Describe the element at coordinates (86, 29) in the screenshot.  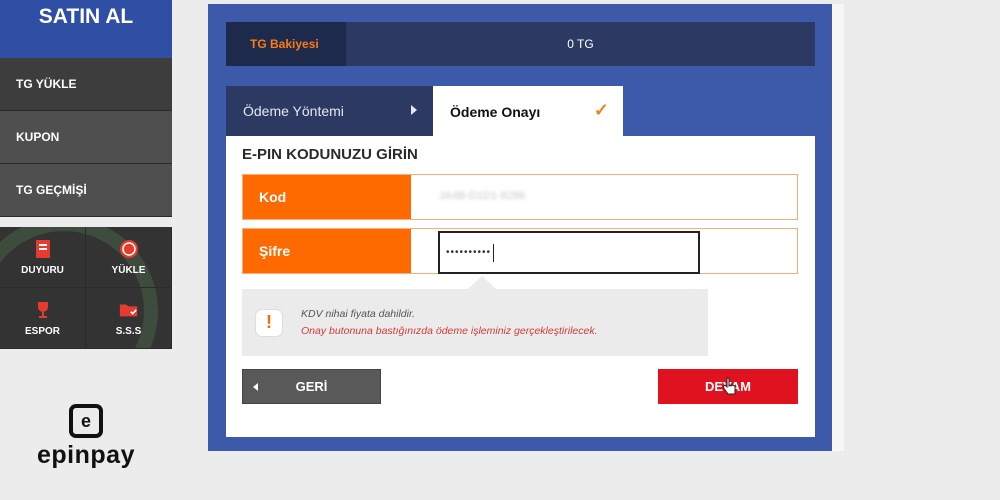
I see `sidebar-title: SATIN AL` at that location.